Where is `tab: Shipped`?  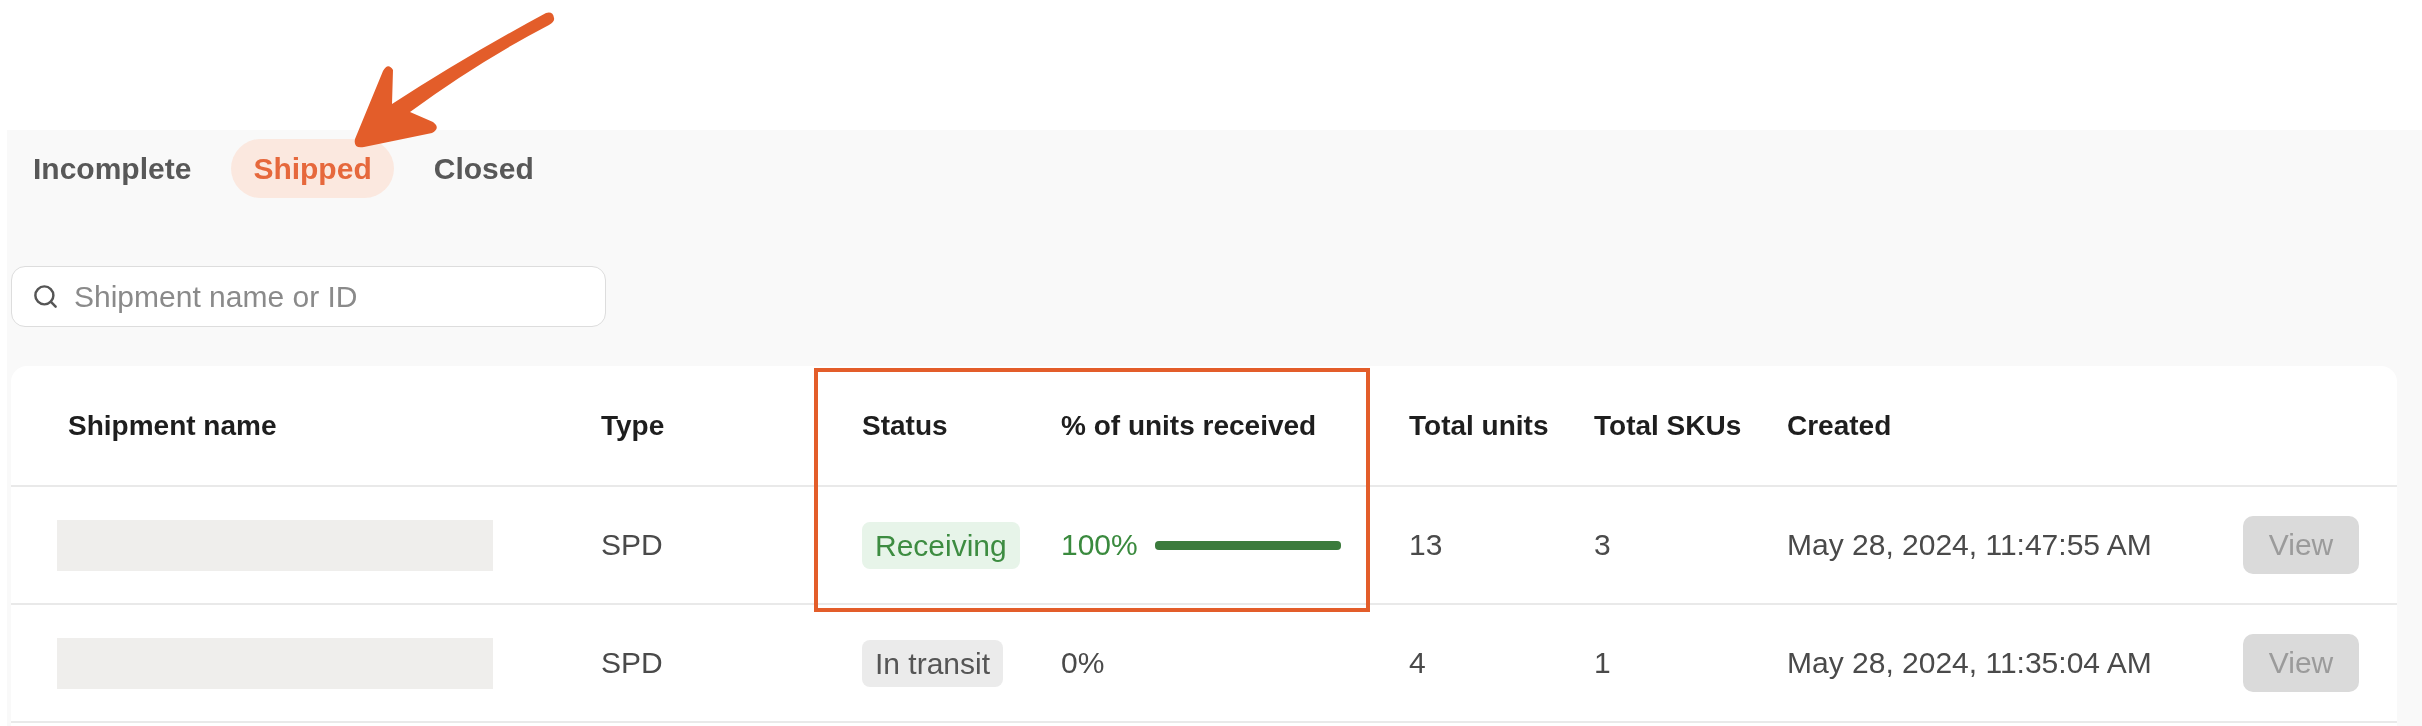 tab: Shipped is located at coordinates (312, 168).